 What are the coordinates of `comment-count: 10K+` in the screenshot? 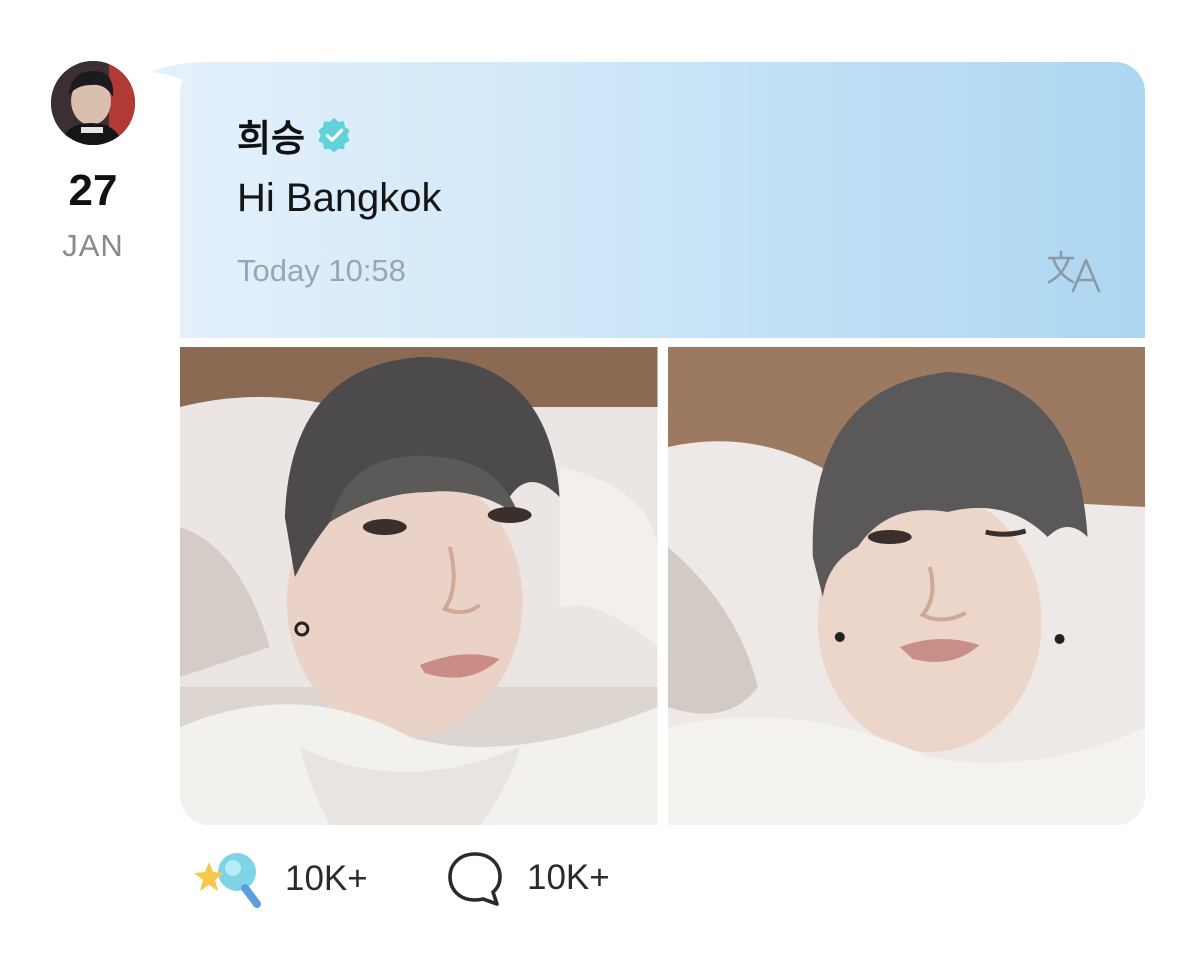 It's located at (568, 877).